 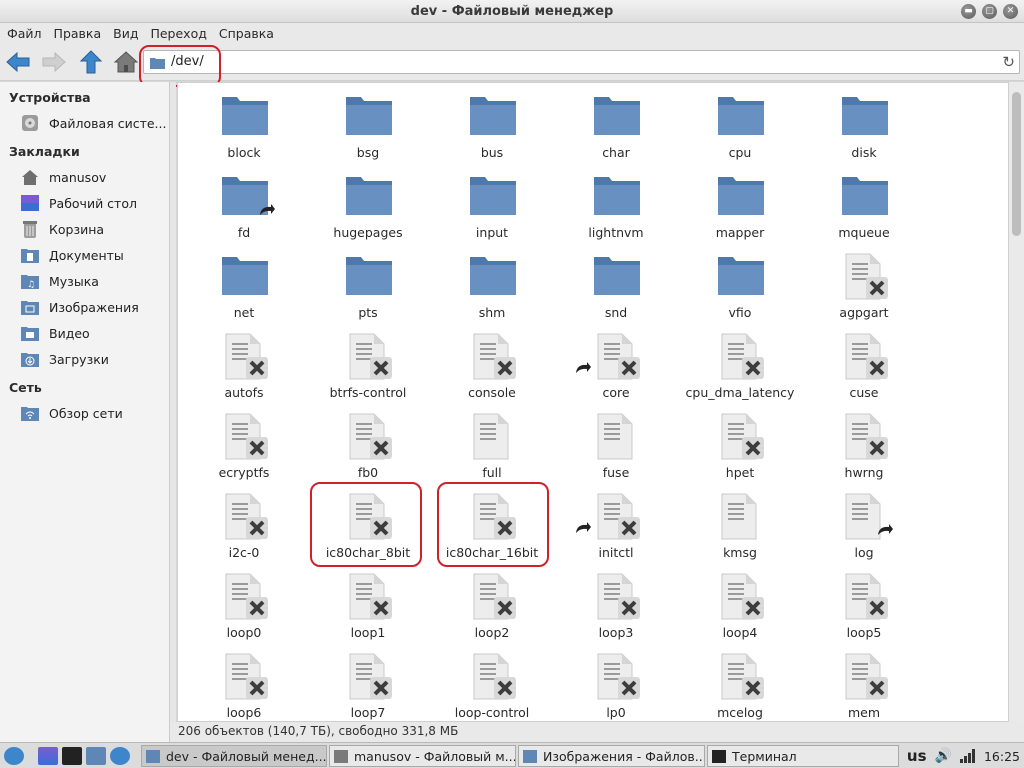 What do you see at coordinates (490, 605) in the screenshot?
I see `file-item-loop2: loop2` at bounding box center [490, 605].